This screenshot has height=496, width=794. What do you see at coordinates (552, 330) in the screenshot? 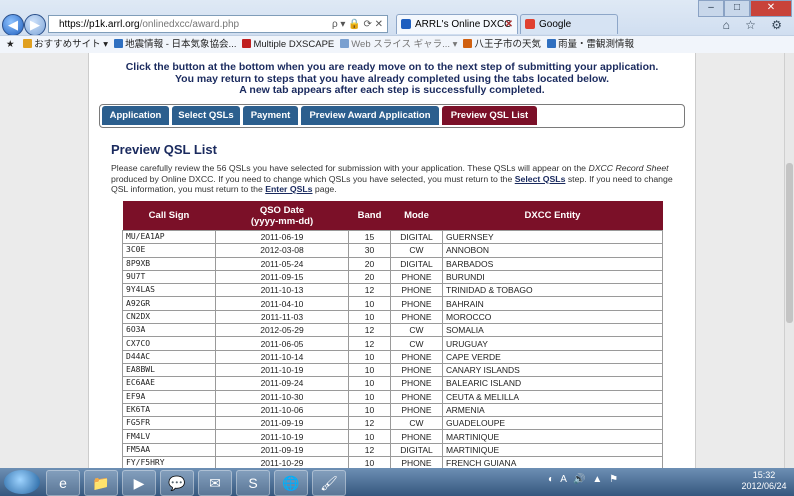
I see `cell-dxcc-entity: SOMALIA` at bounding box center [552, 330].